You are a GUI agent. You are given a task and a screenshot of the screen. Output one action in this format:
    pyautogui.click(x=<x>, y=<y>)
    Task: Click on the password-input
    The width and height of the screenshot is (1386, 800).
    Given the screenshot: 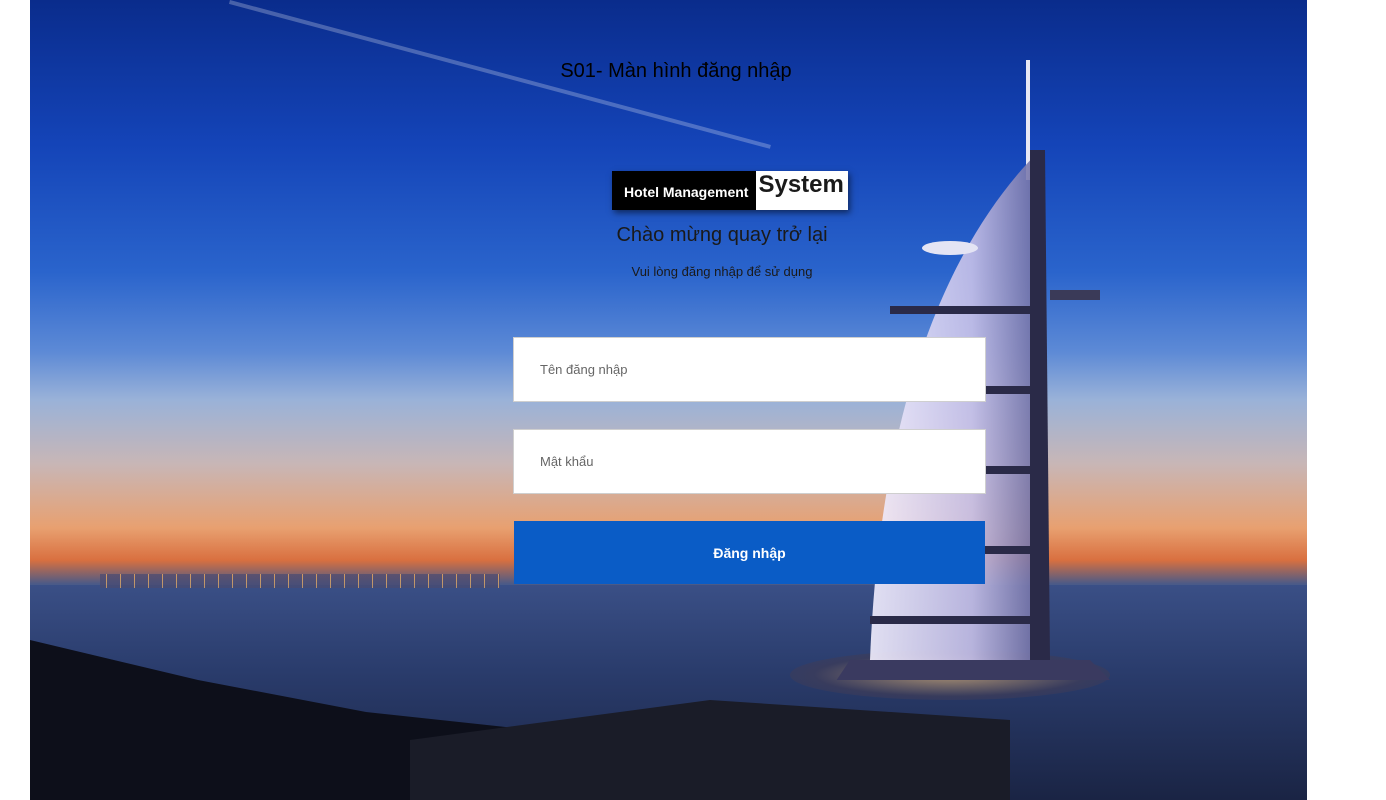 What is the action you would take?
    pyautogui.click(x=749, y=461)
    